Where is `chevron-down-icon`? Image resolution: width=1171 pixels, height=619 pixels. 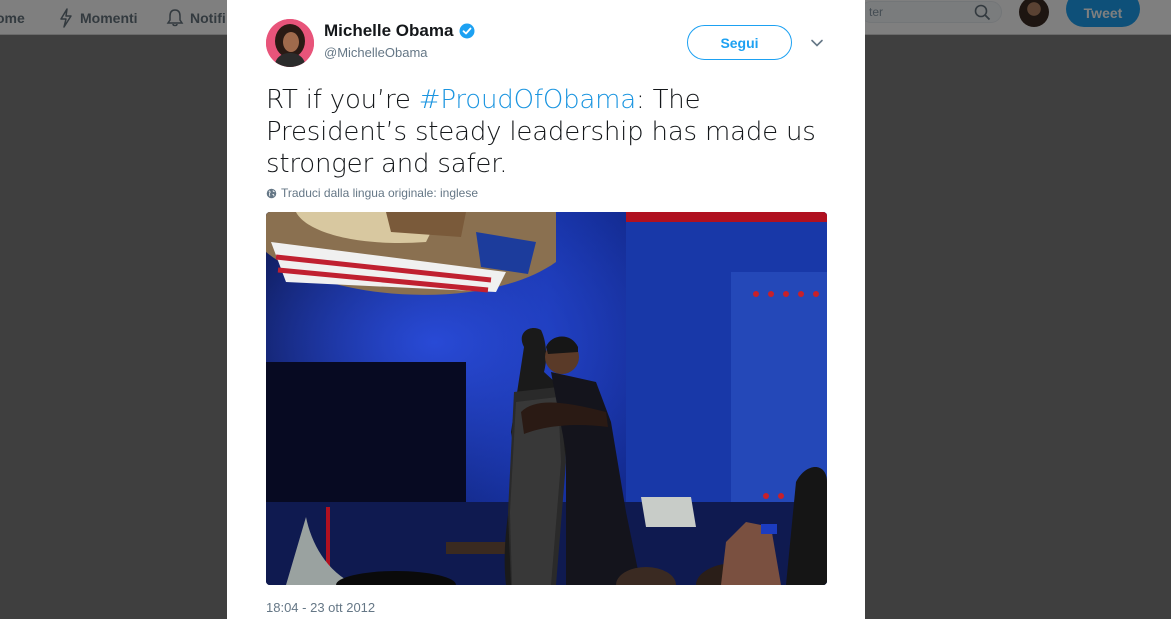
chevron-down-icon is located at coordinates (817, 43).